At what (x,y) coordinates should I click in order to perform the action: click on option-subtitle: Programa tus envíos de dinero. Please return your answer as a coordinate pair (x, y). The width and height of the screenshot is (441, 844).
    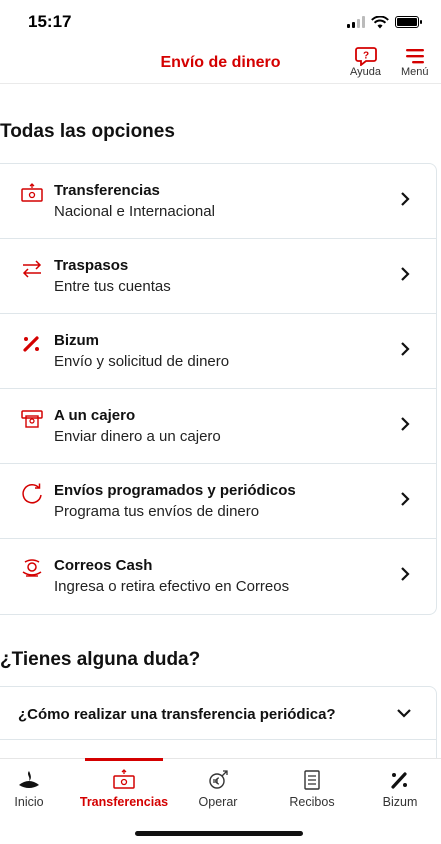
    Looking at the image, I should click on (157, 511).